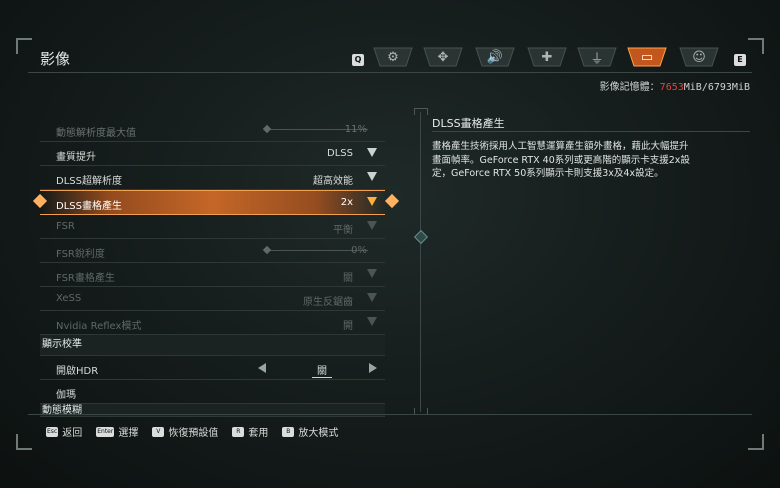  Describe the element at coordinates (85, 278) in the screenshot. I see `setting-label: FSR畫格產生` at that location.